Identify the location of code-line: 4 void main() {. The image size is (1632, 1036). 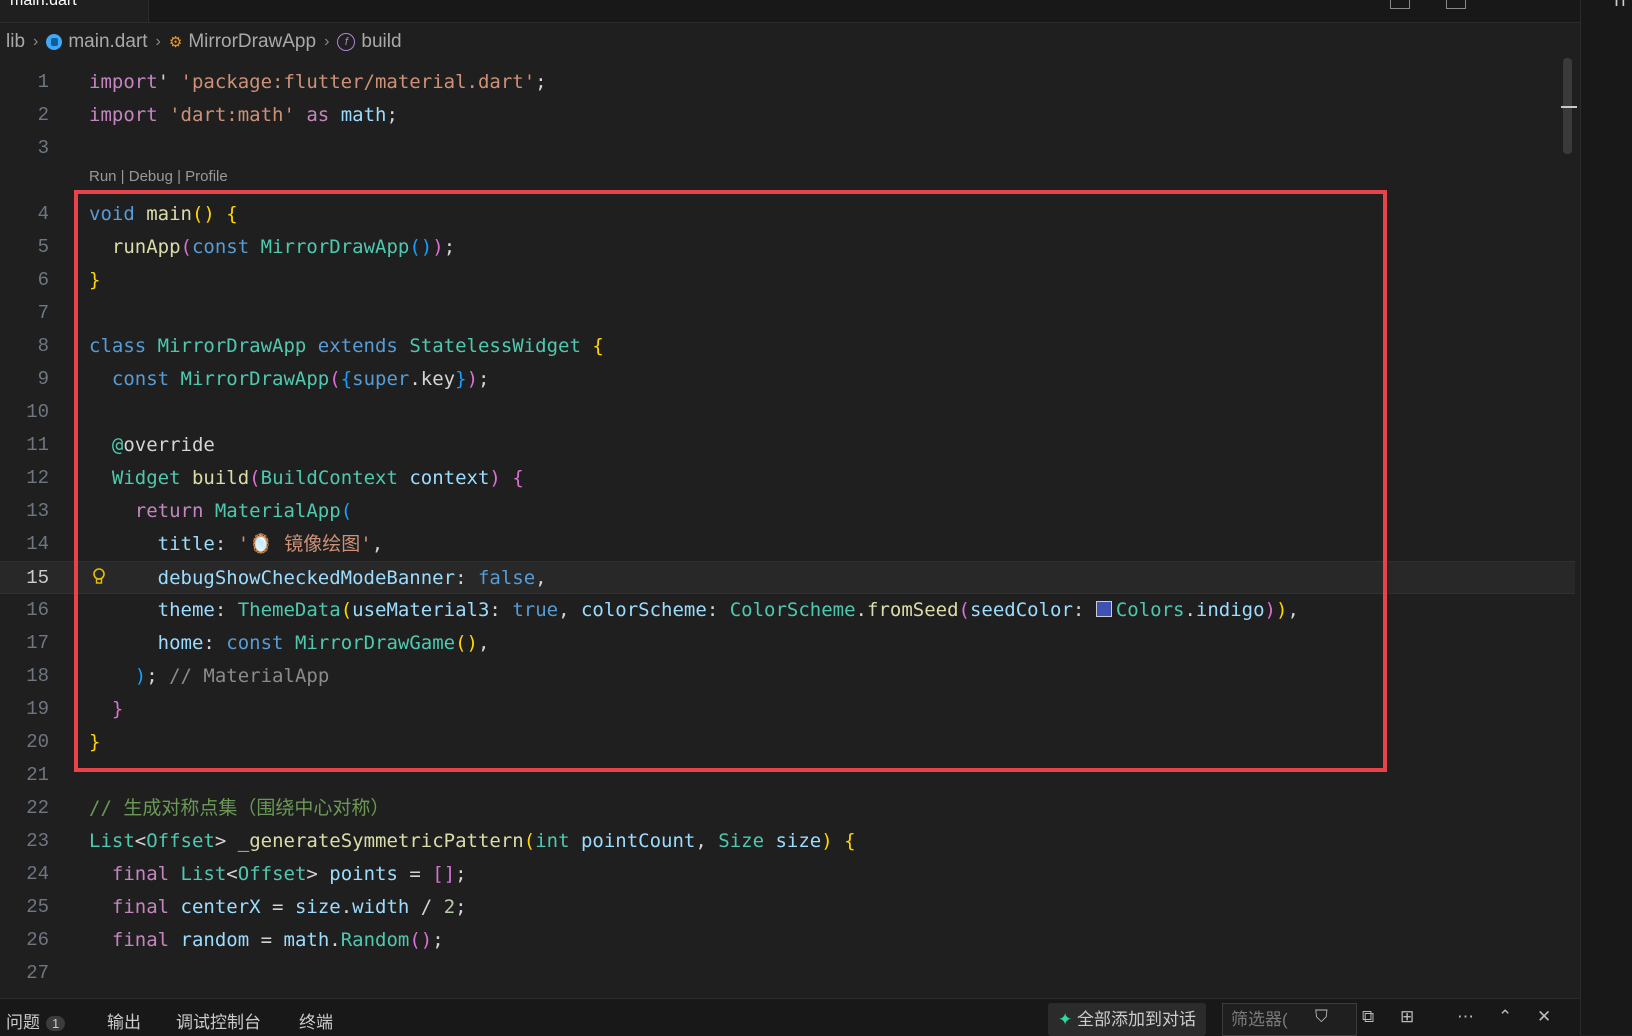
(787, 214).